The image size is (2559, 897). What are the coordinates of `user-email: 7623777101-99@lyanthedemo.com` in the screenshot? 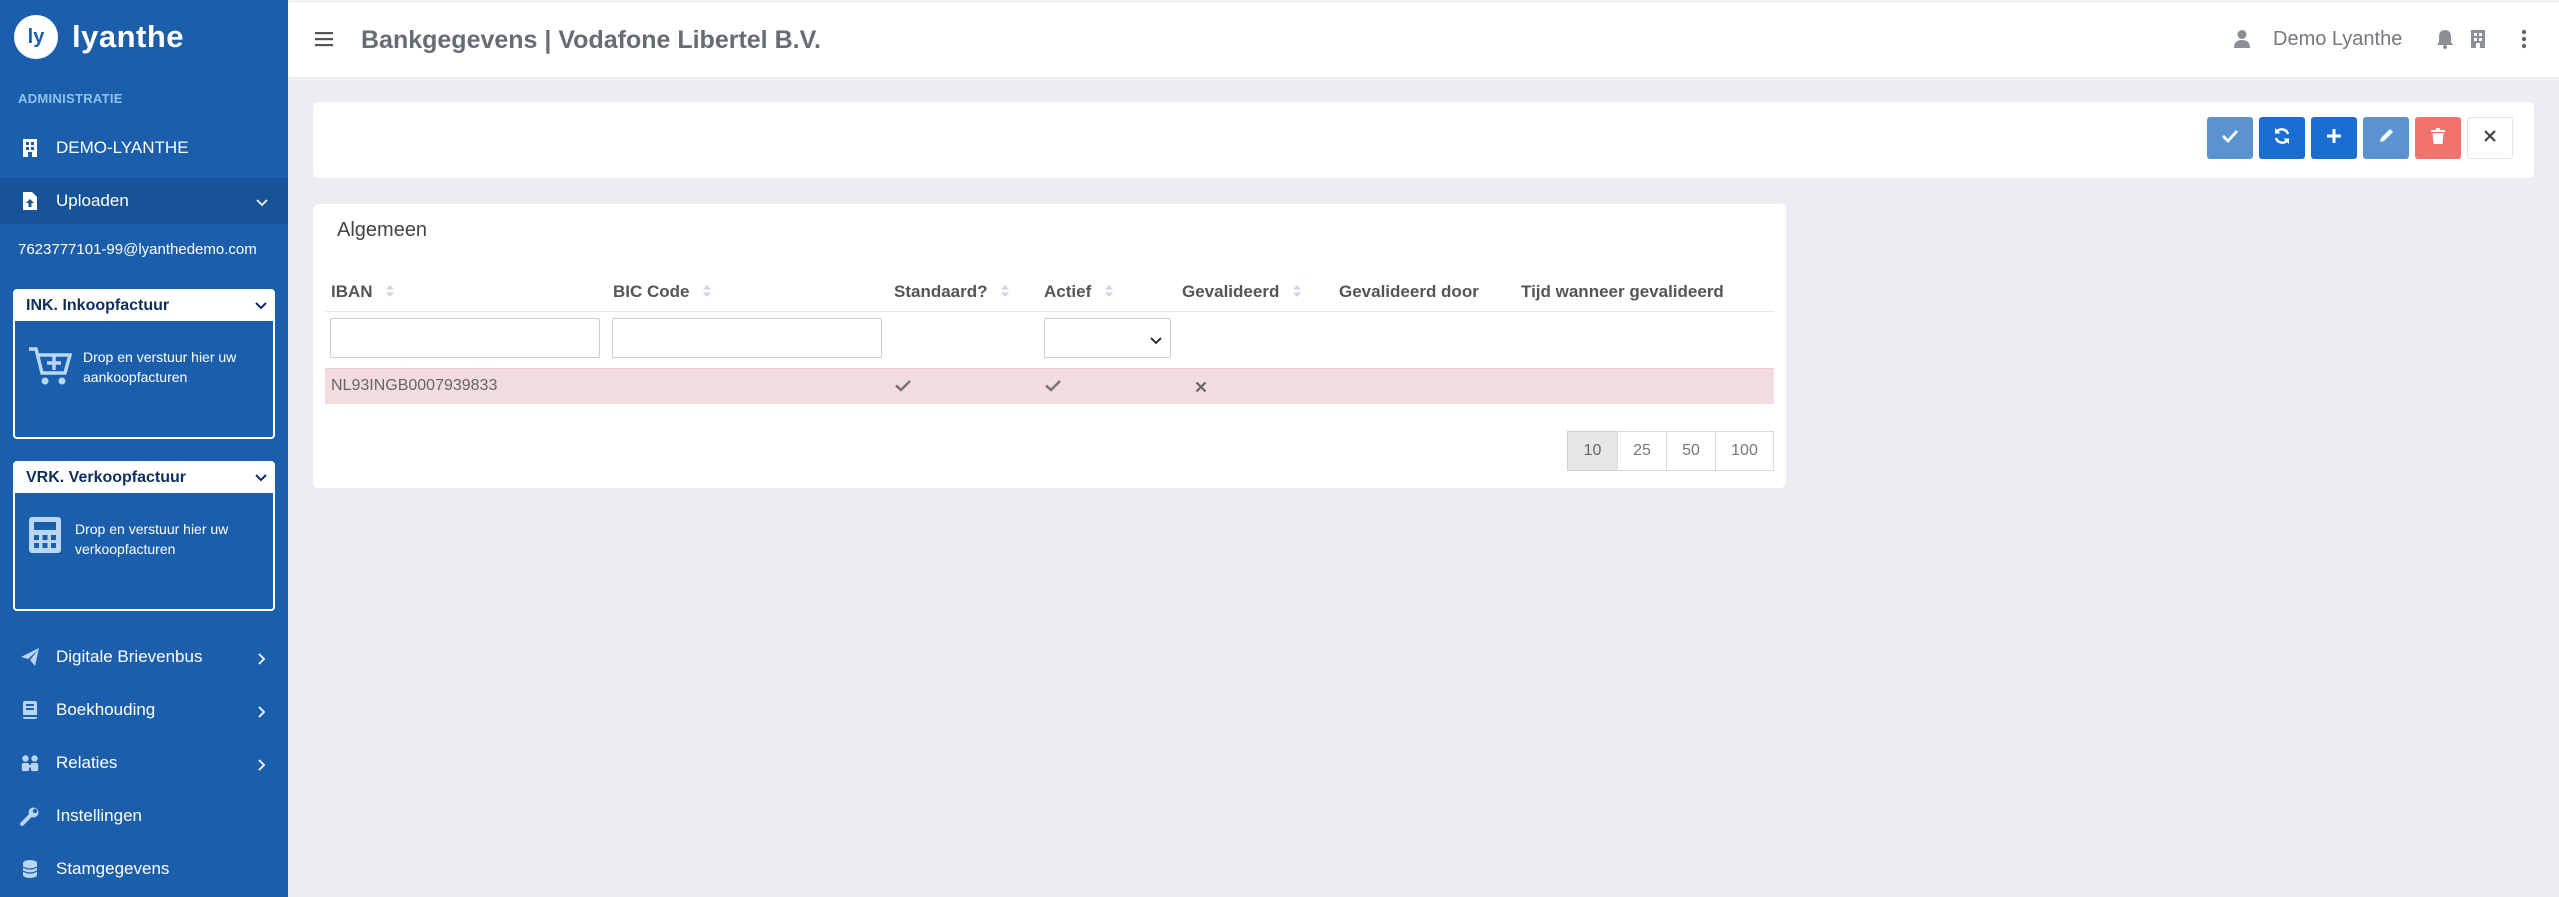 It's located at (137, 249).